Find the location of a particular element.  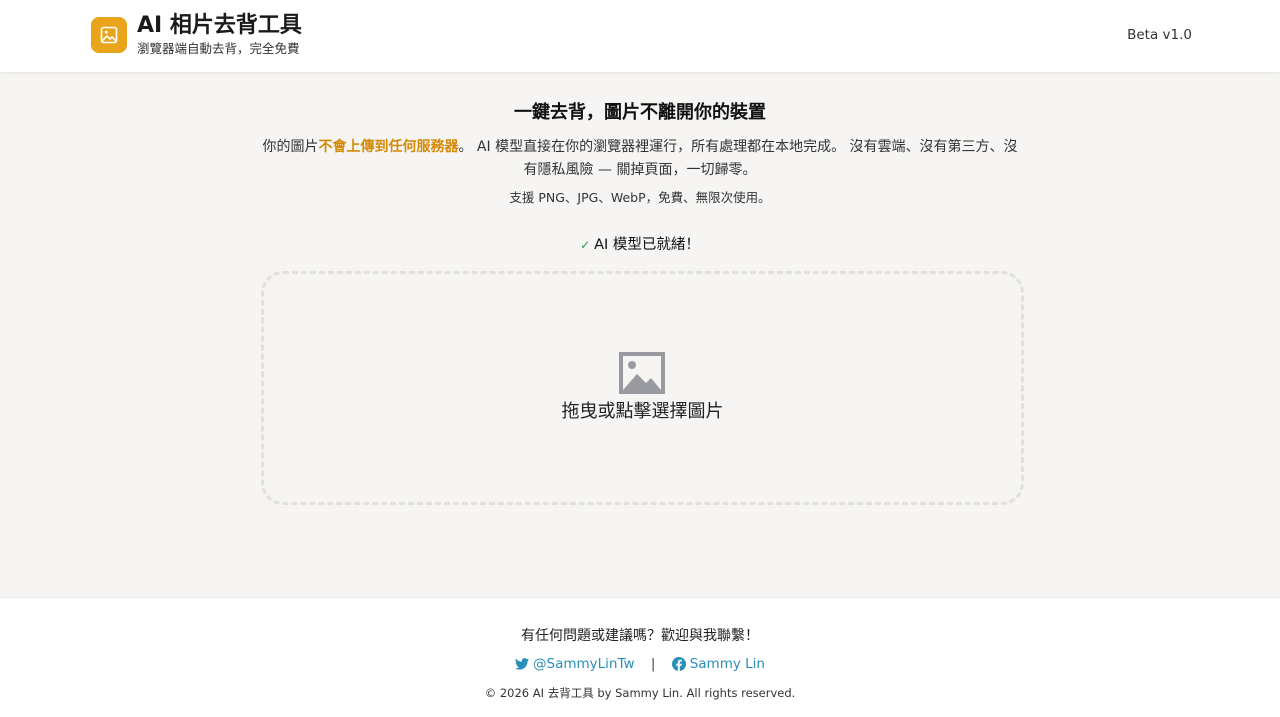

model-status-text: AI 模型已就緒！ is located at coordinates (647, 245).